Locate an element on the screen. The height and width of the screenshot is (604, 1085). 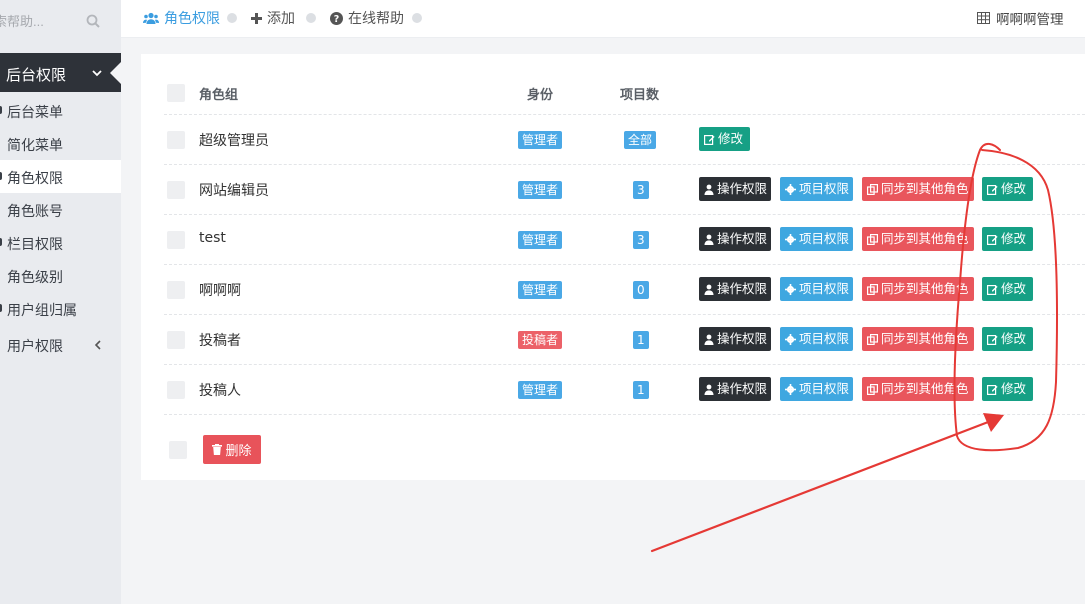
count-badge: 3 is located at coordinates (641, 240).